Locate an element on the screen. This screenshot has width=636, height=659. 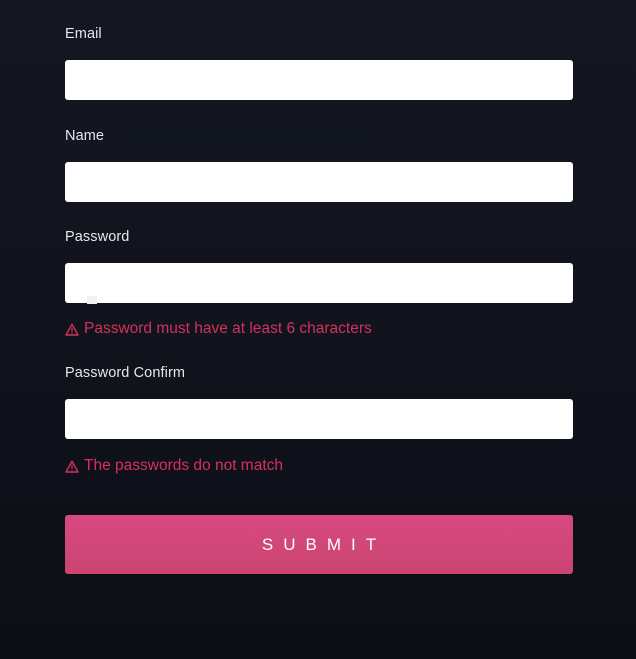
email-field is located at coordinates (319, 80).